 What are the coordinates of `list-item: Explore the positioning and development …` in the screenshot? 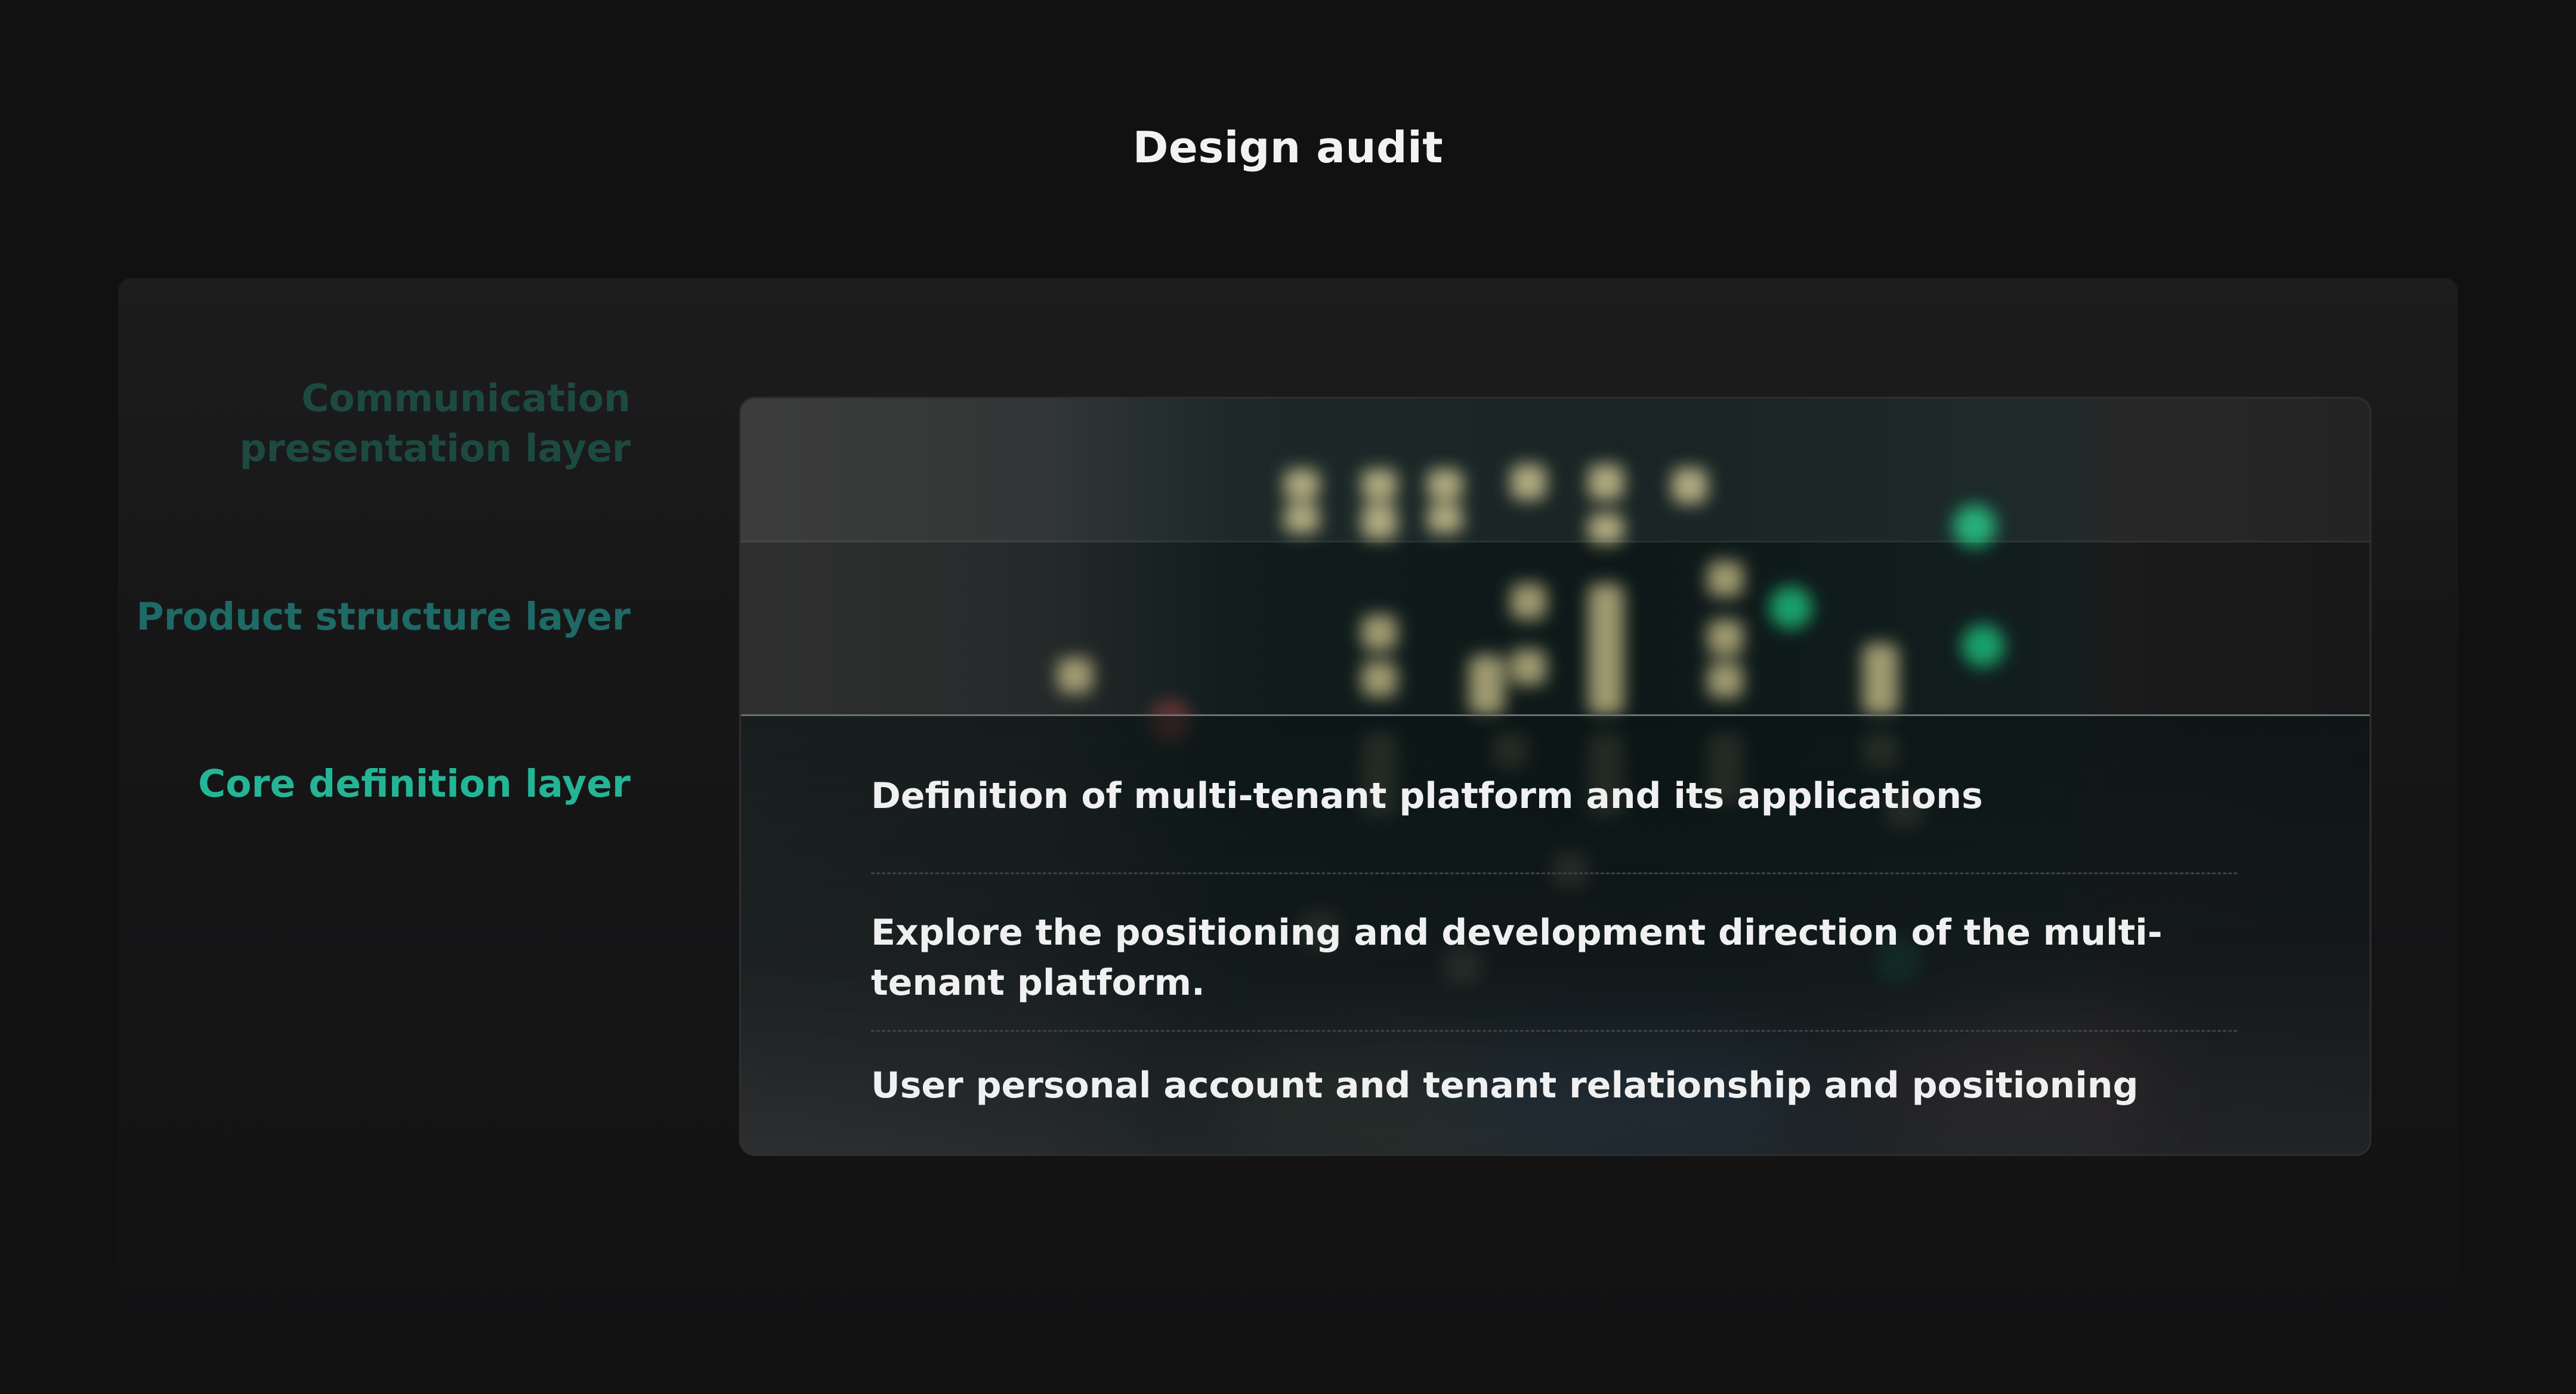 It's located at (1554, 951).